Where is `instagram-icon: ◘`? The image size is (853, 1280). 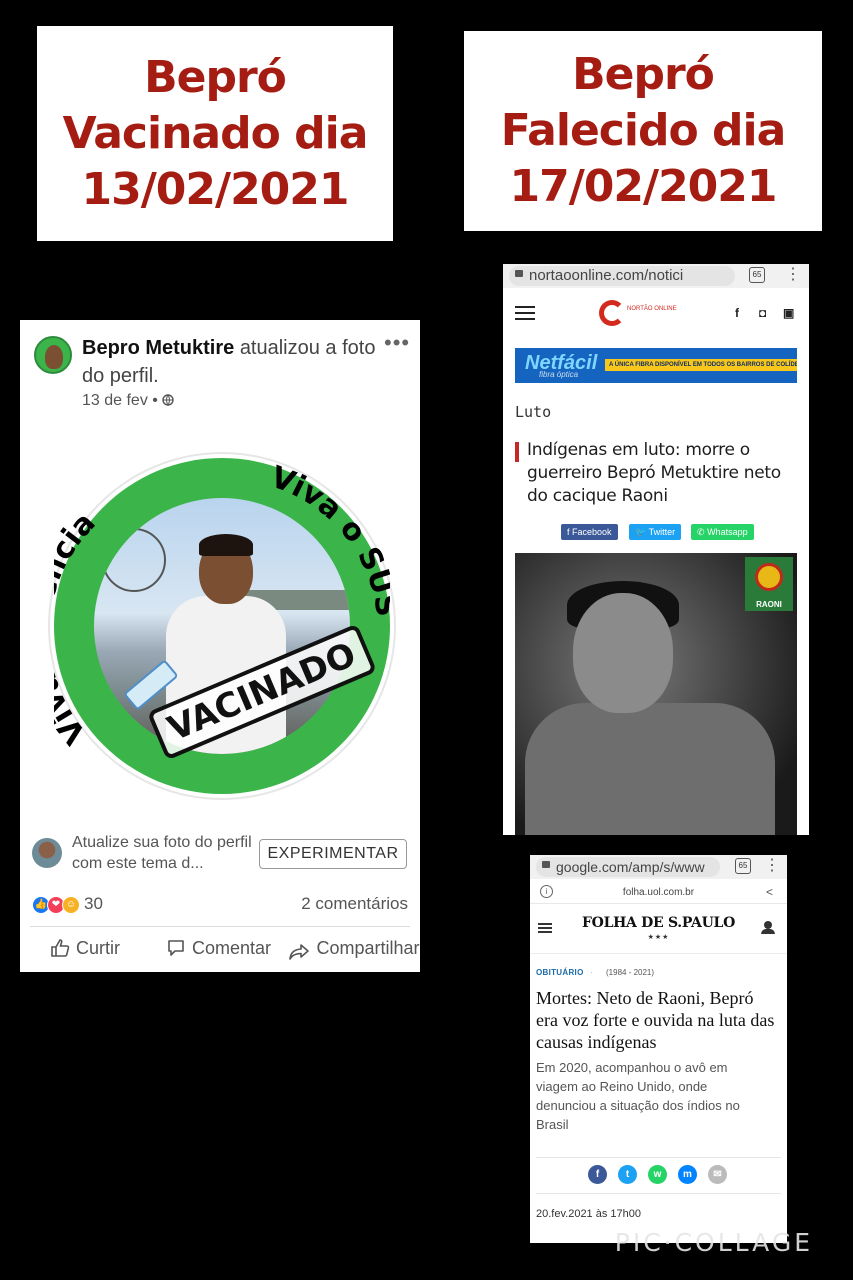
instagram-icon: ◘ is located at coordinates (762, 313).